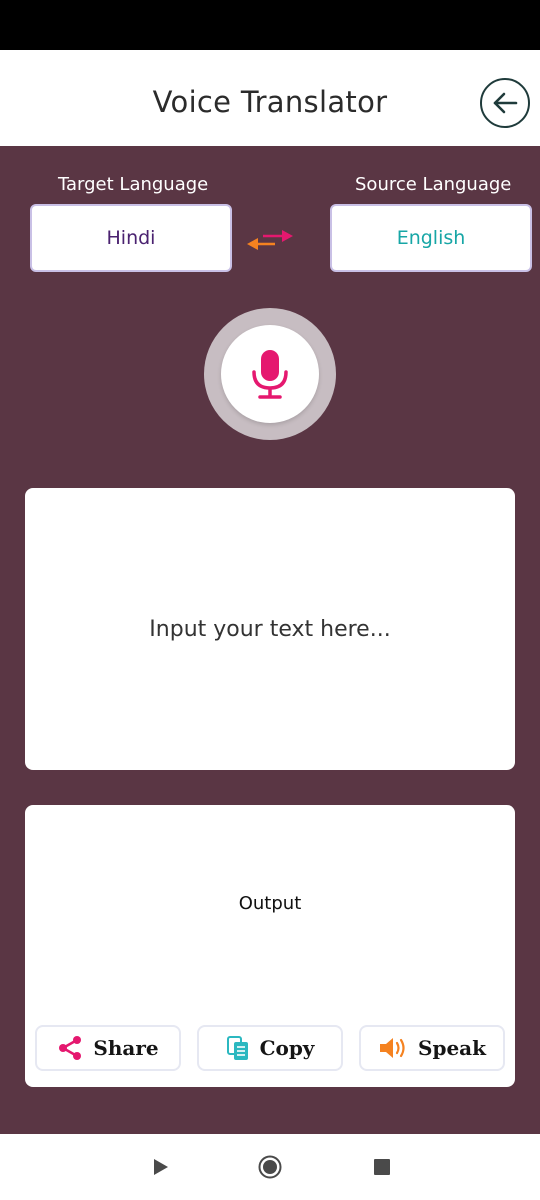  I want to click on nav-home-button, so click(270, 1167).